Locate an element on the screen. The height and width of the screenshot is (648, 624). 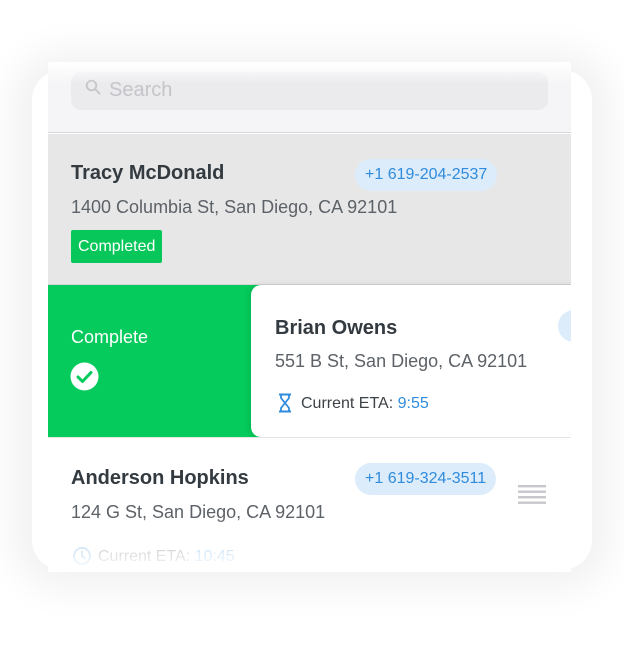
search-placeholder: Search is located at coordinates (141, 90).